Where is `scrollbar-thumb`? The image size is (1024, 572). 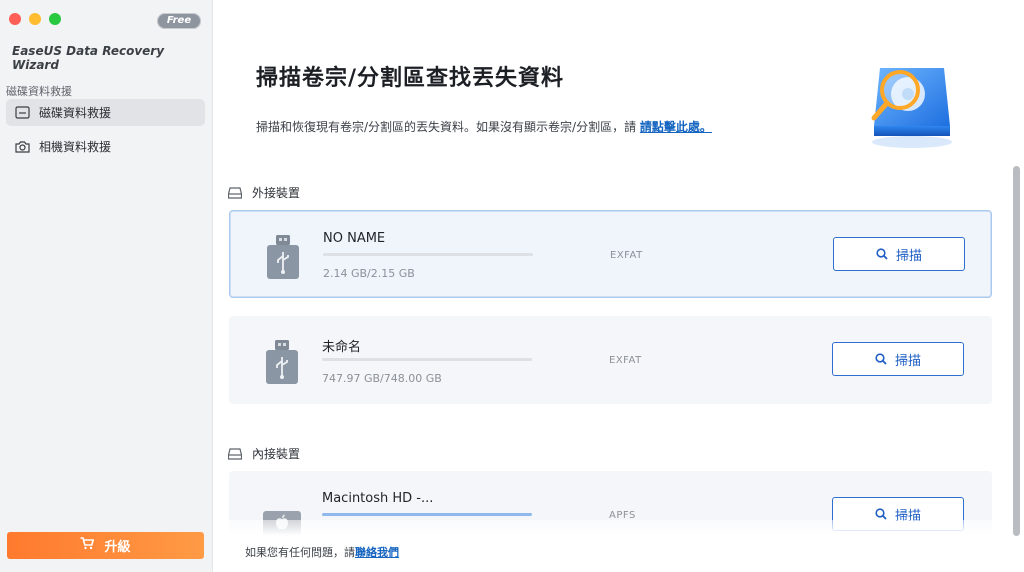
scrollbar-thumb is located at coordinates (1016, 351).